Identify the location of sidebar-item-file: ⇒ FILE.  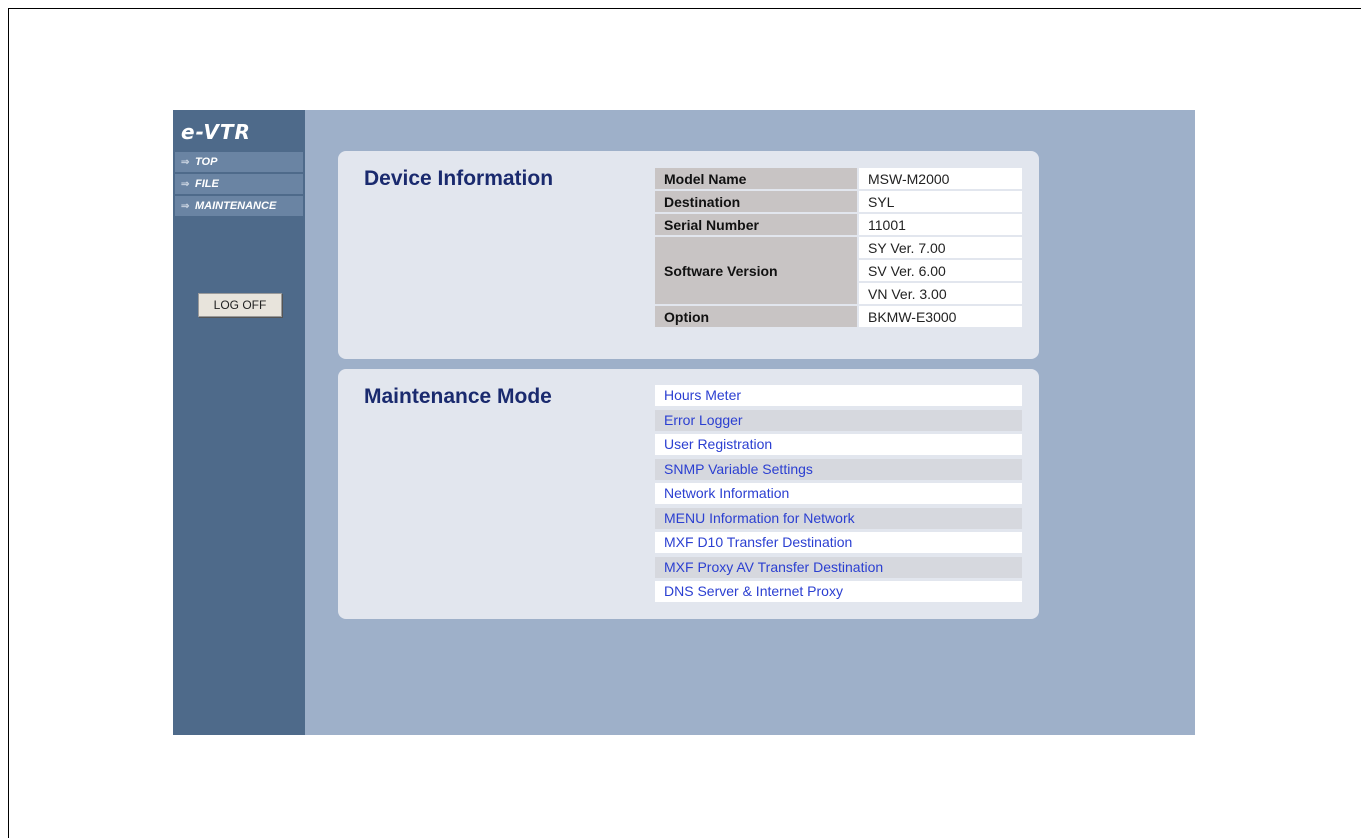
(239, 184).